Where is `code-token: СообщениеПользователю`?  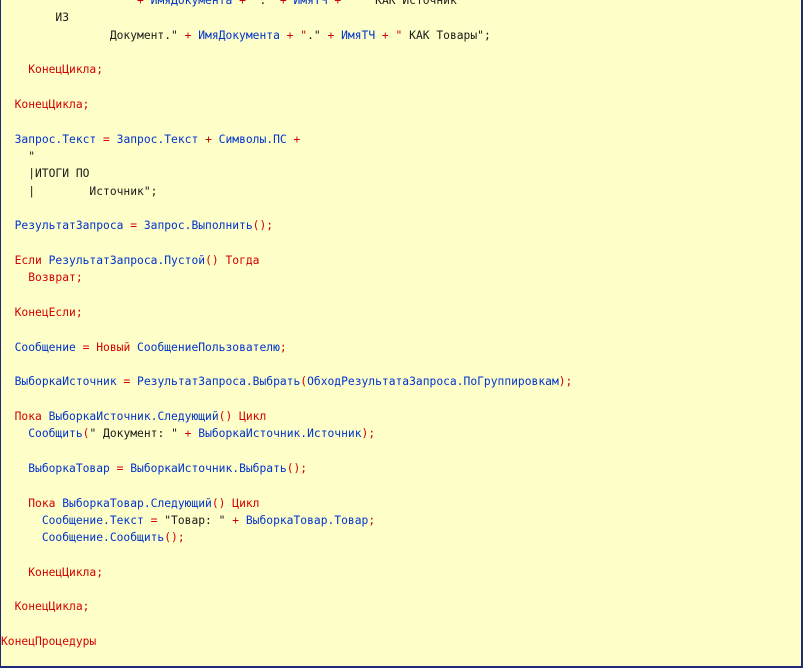
code-token: СообщениеПользователю is located at coordinates (208, 347).